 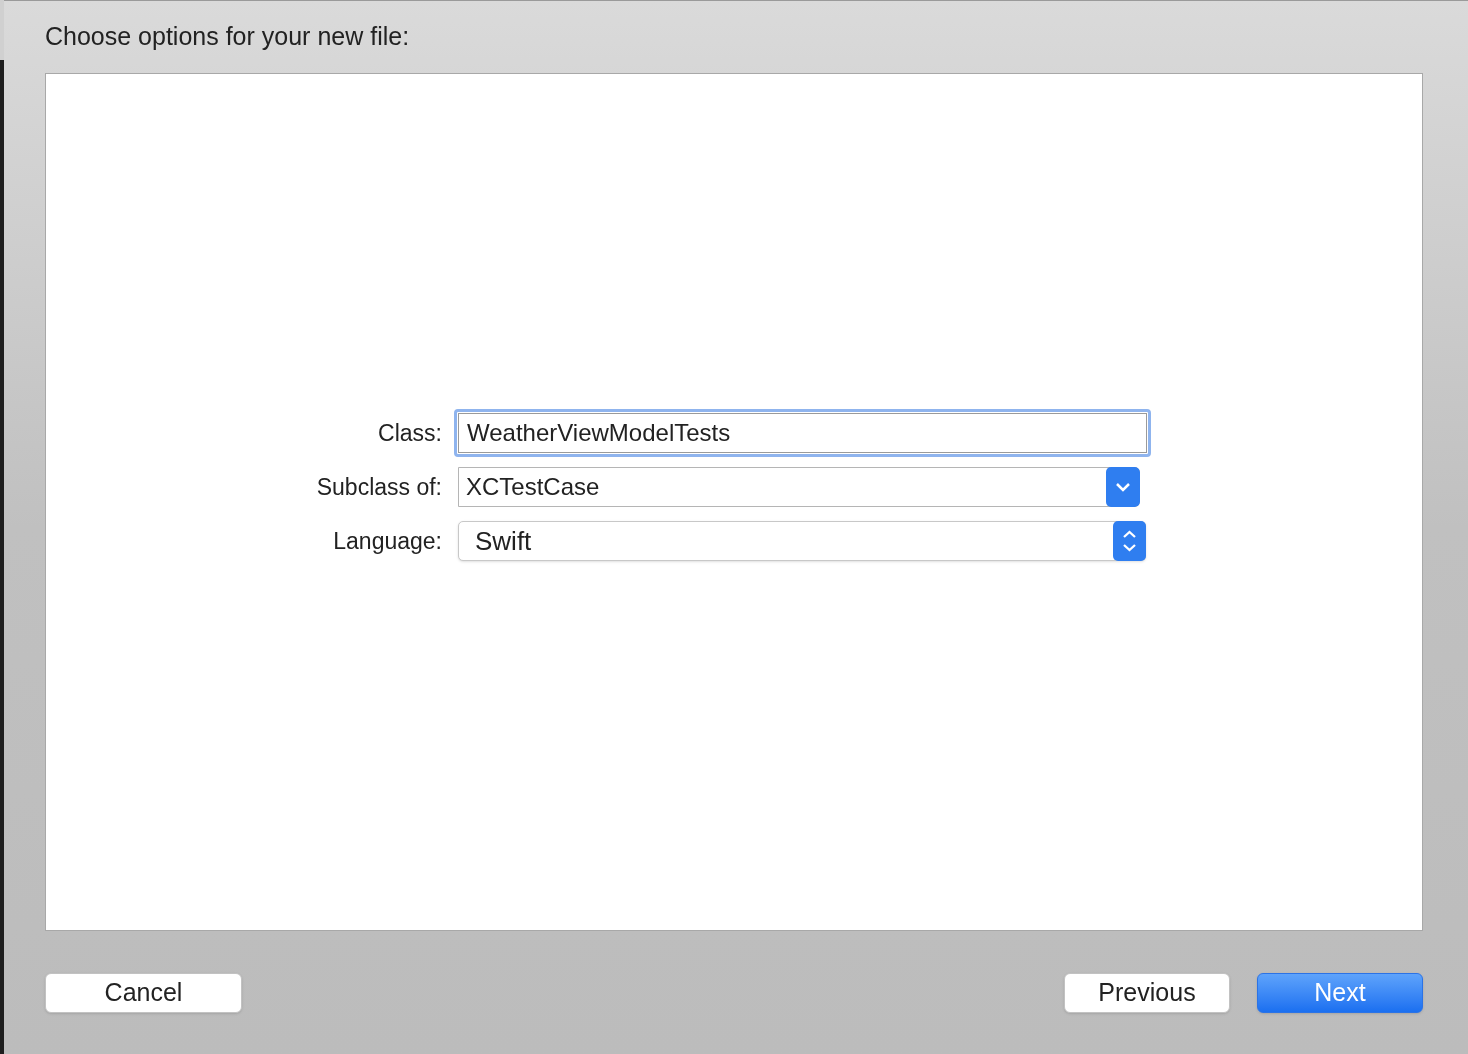 What do you see at coordinates (1147, 992) in the screenshot?
I see `dialog-button: Previous` at bounding box center [1147, 992].